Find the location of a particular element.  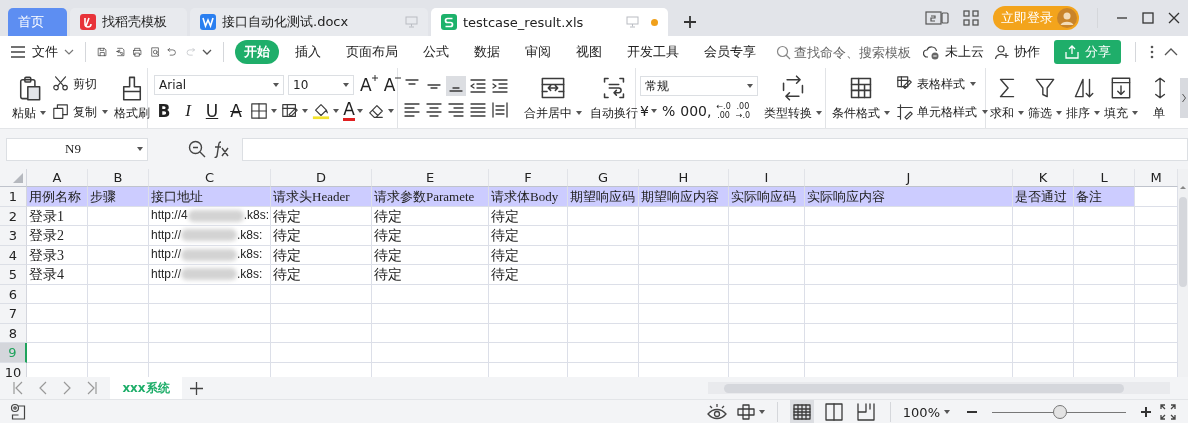

search-field: 查找命令、搜索模板 is located at coordinates (846, 52).